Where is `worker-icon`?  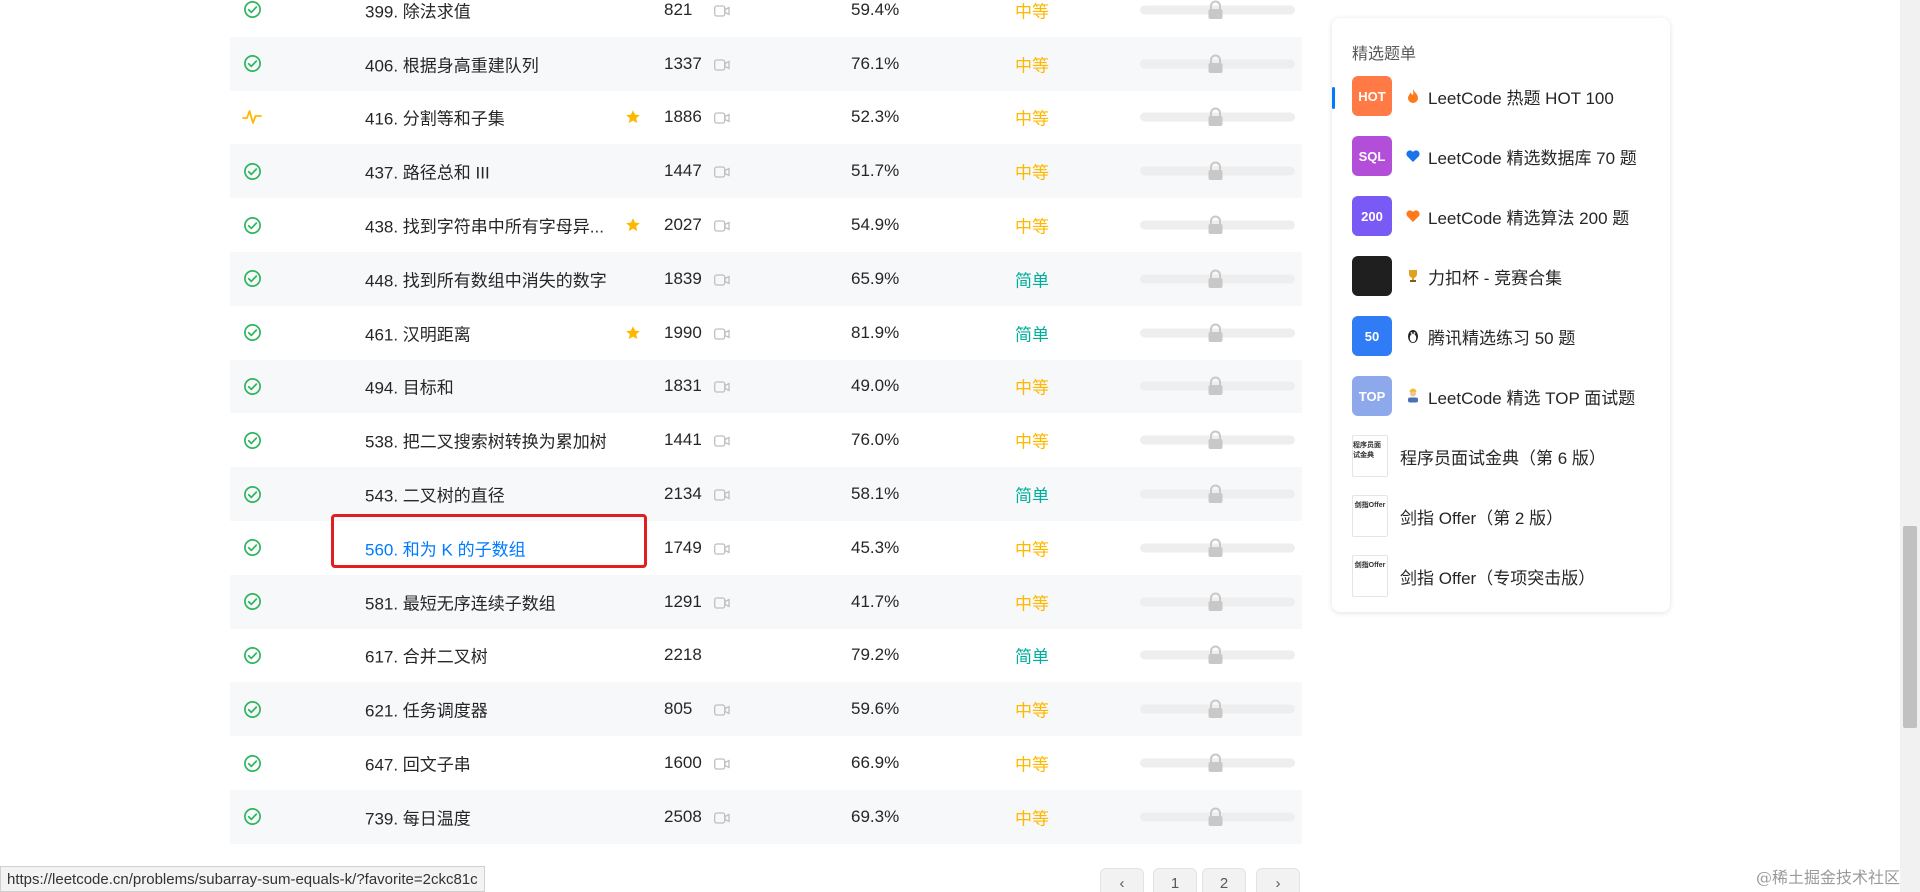
worker-icon is located at coordinates (1413, 396).